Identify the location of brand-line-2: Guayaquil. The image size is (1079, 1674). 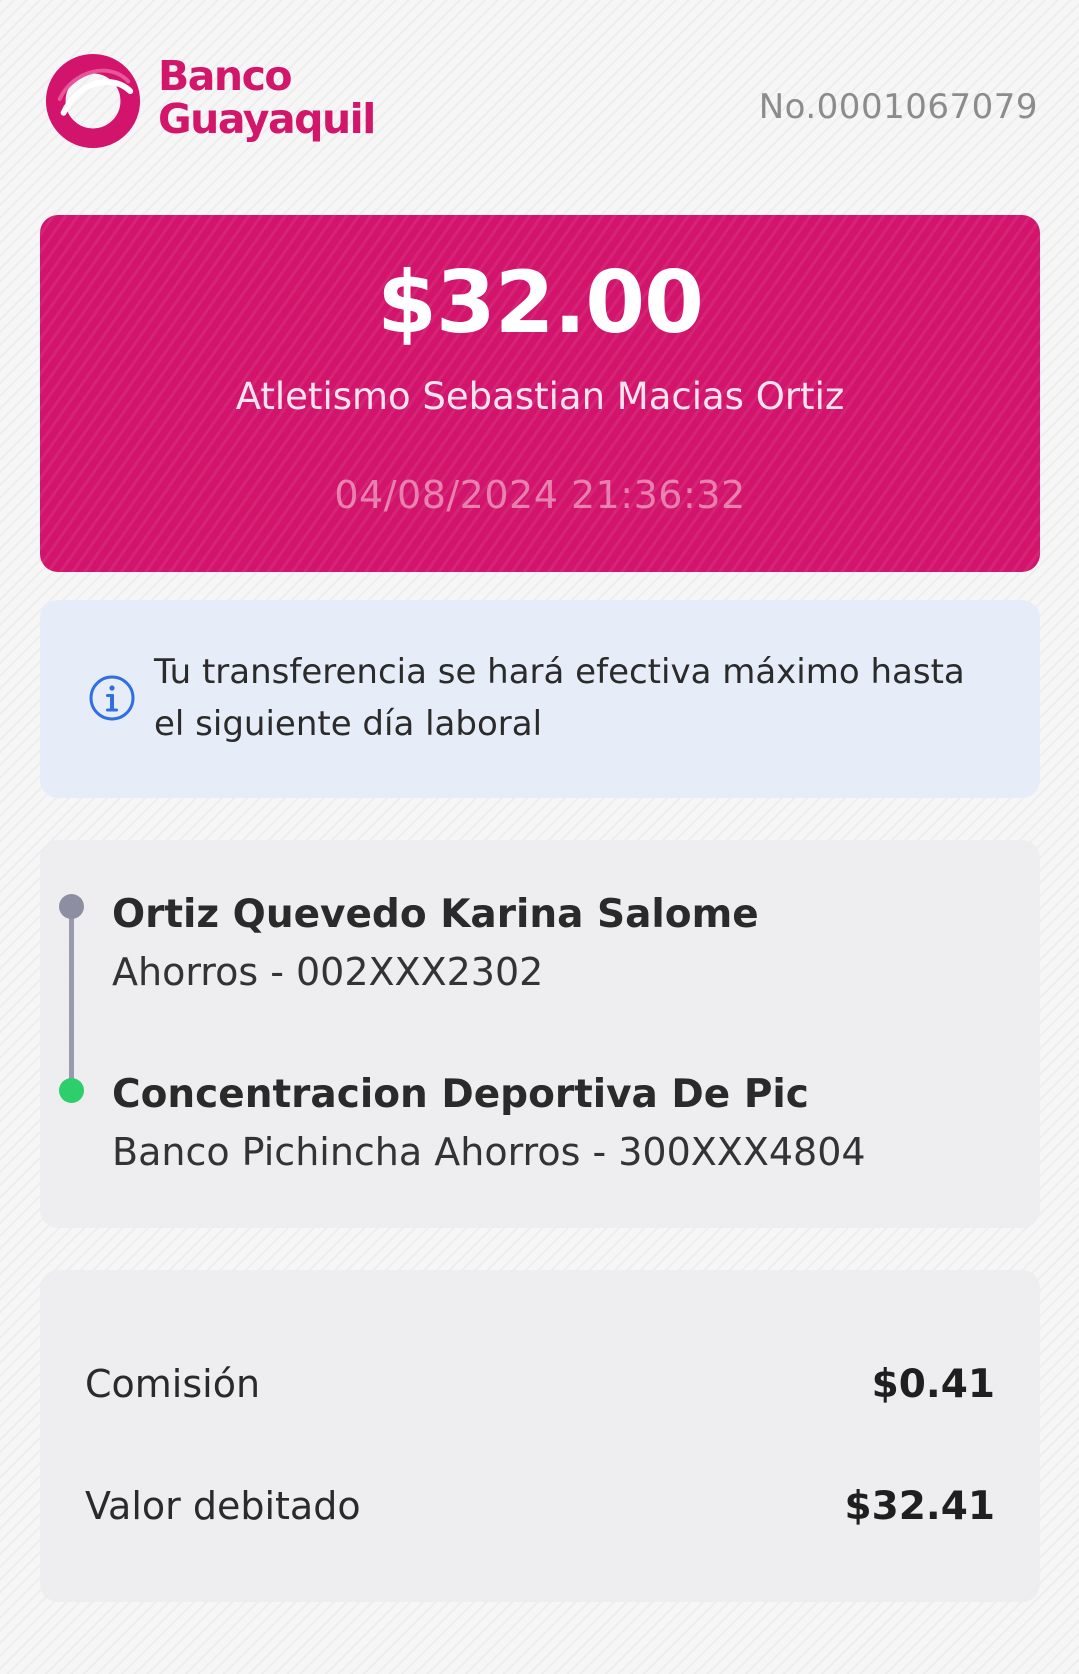
(267, 119).